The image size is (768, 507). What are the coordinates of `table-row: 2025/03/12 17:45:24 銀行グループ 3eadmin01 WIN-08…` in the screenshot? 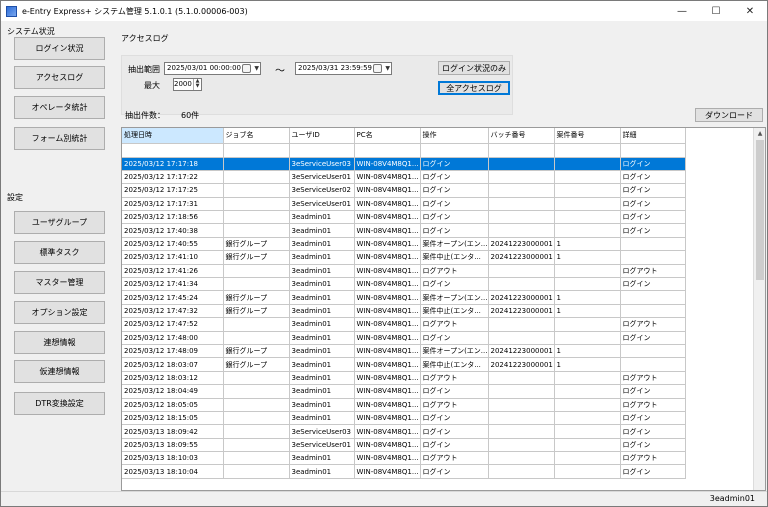 It's located at (404, 297).